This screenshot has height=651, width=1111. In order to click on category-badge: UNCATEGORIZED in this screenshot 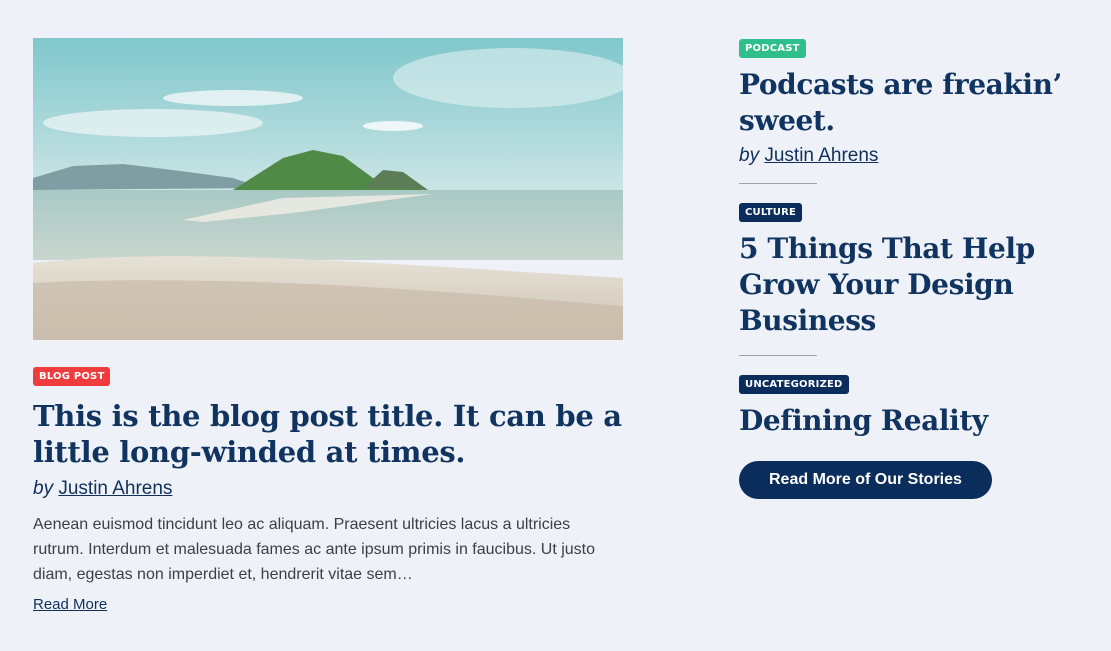, I will do `click(794, 384)`.